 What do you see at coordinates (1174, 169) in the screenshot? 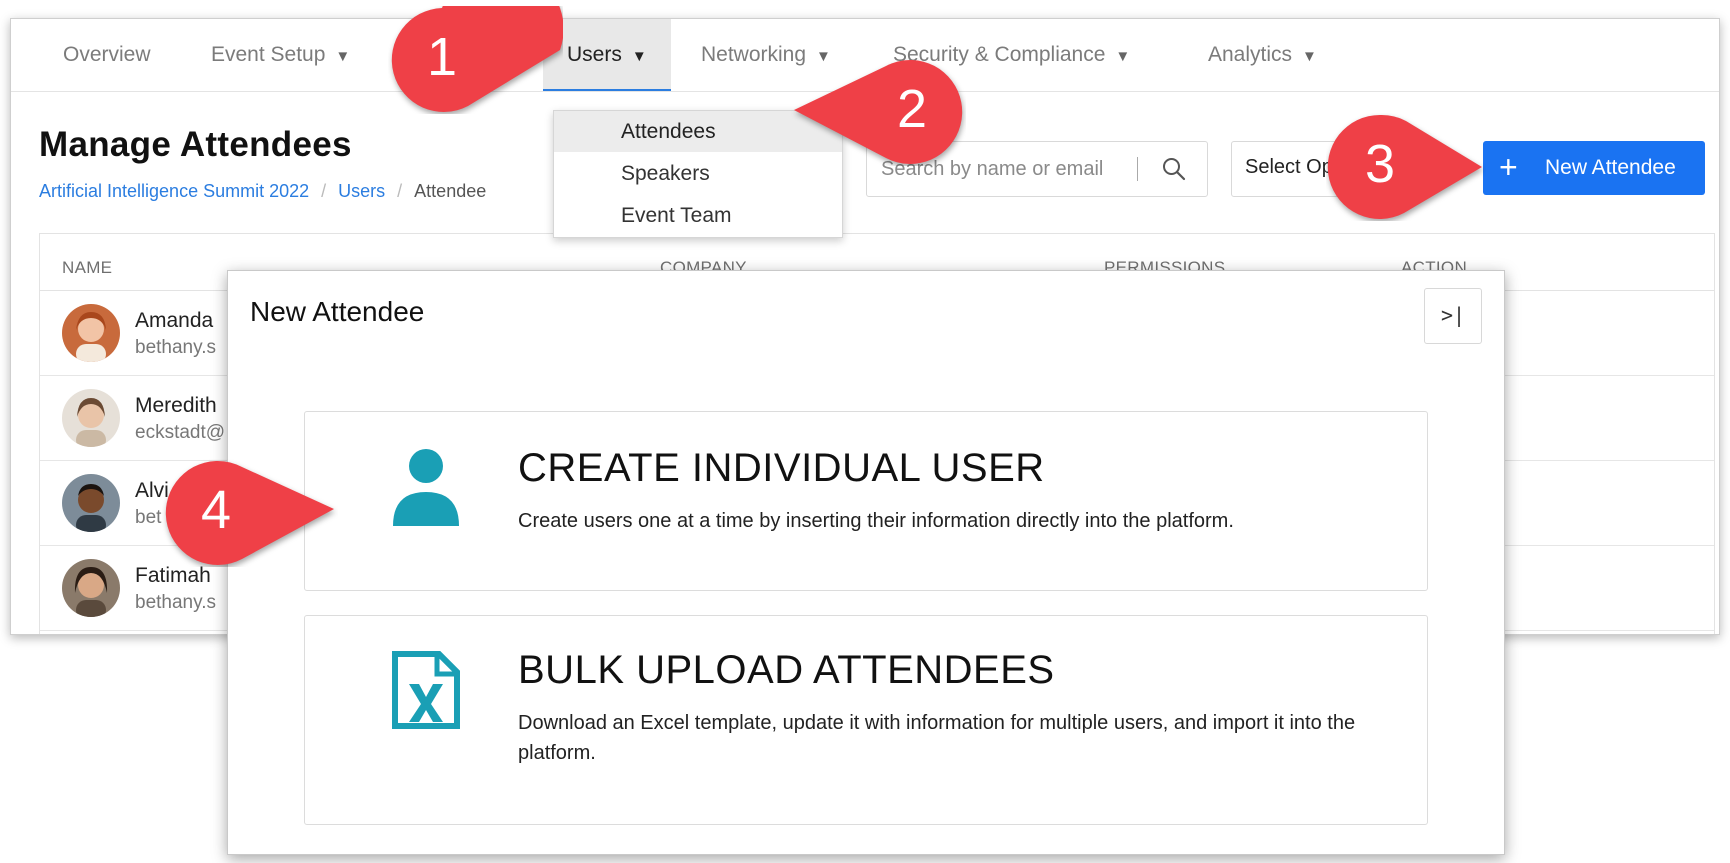
I see `search-icon` at bounding box center [1174, 169].